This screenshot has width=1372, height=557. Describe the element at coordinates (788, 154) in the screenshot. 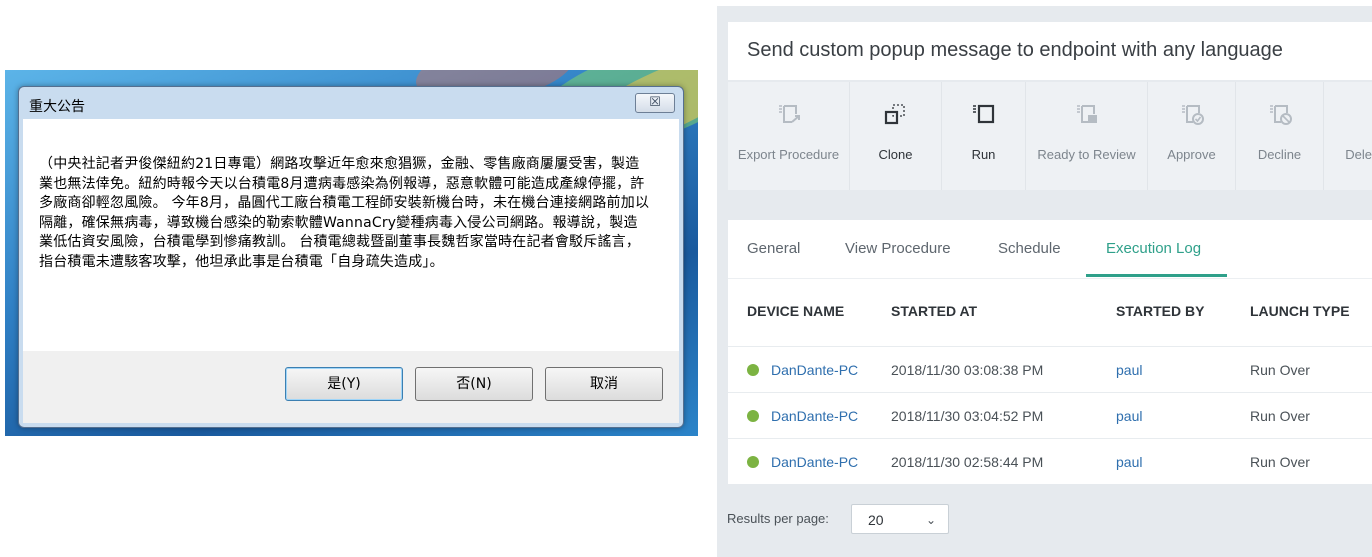

I see `export-procedure-label: Export Procedure` at that location.